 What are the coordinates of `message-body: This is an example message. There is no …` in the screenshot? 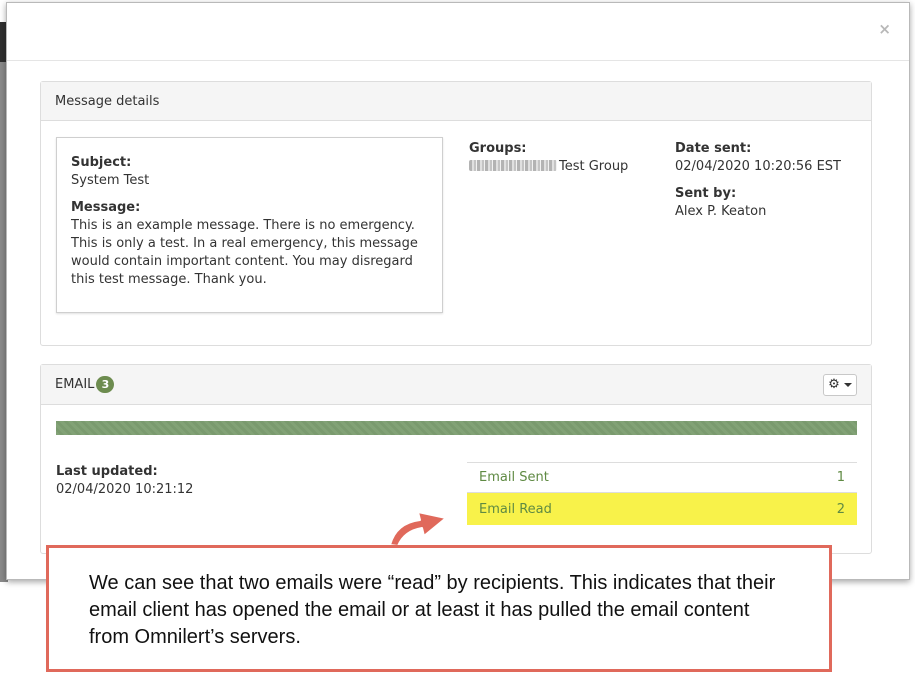 It's located at (244, 252).